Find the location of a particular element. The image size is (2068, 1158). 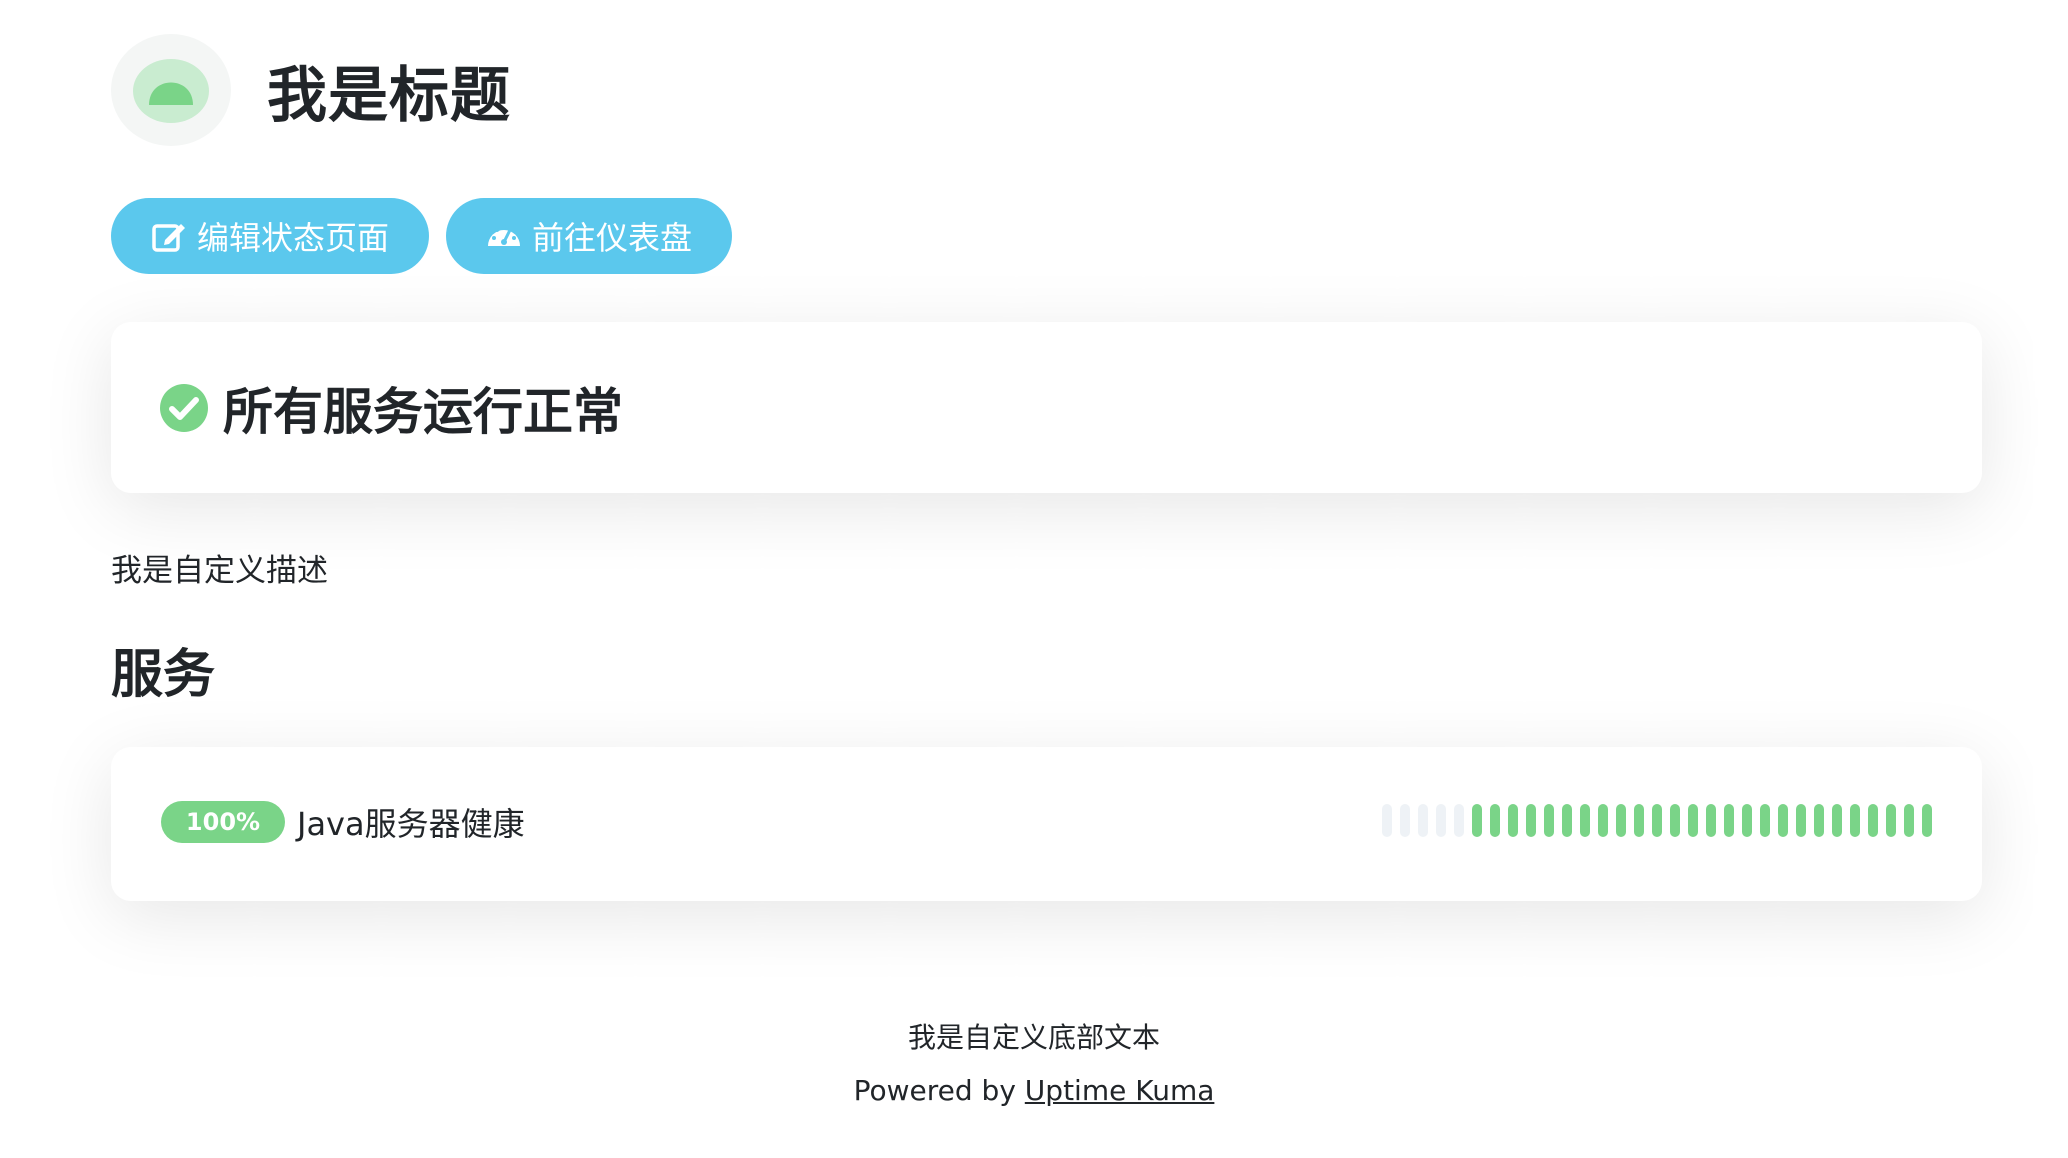

page-header: 我是标题 is located at coordinates (311, 90).